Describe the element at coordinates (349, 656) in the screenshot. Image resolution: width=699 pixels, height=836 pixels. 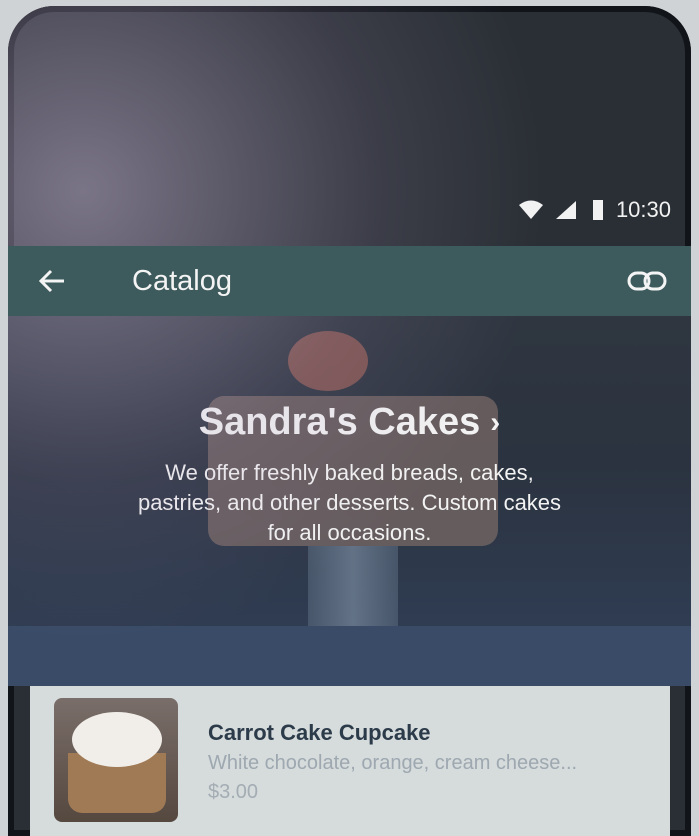
I see `hero-cloth` at that location.